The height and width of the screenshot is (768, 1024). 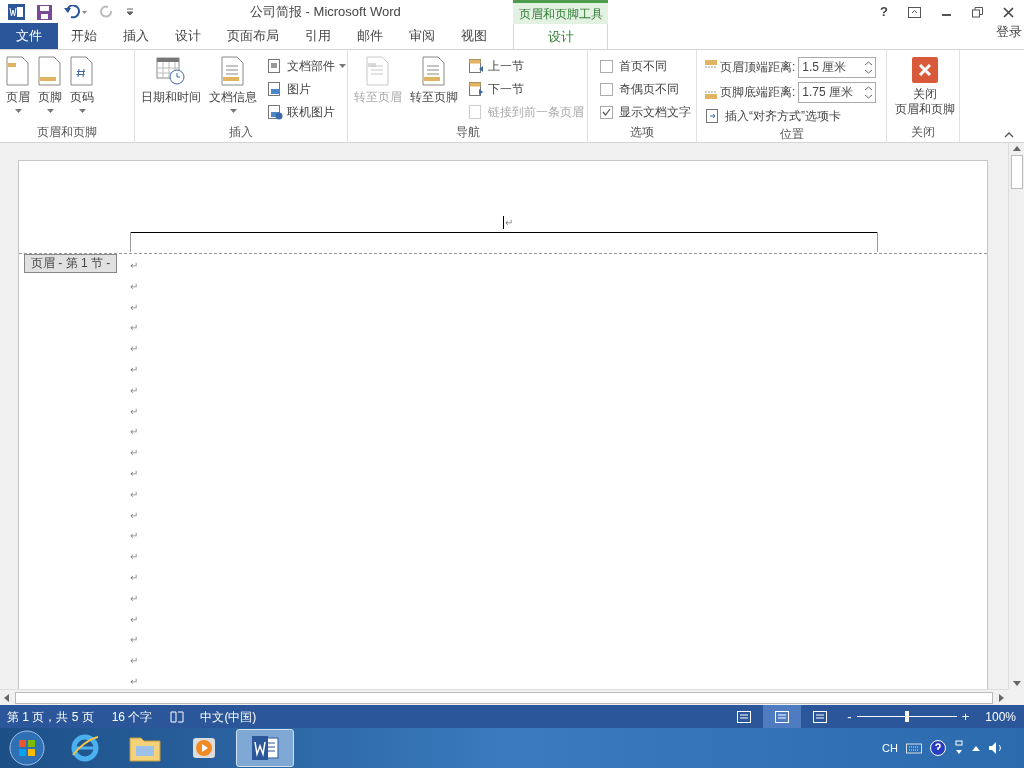 What do you see at coordinates (1009, 135) in the screenshot?
I see `collapse-ribbon-icon` at bounding box center [1009, 135].